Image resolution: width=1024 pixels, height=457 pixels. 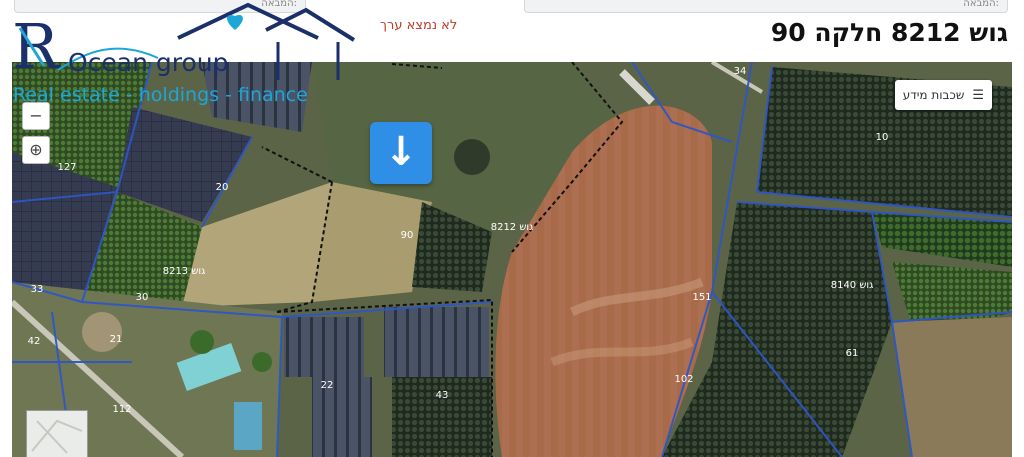 I want to click on label-parcel-90: 90, so click(x=407, y=235).